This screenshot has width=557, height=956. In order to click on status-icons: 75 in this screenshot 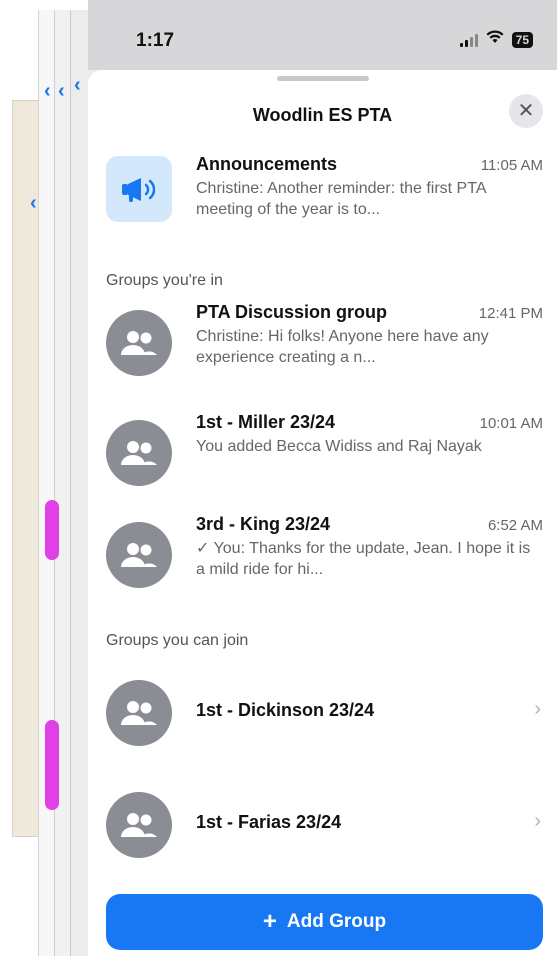, I will do `click(496, 39)`.